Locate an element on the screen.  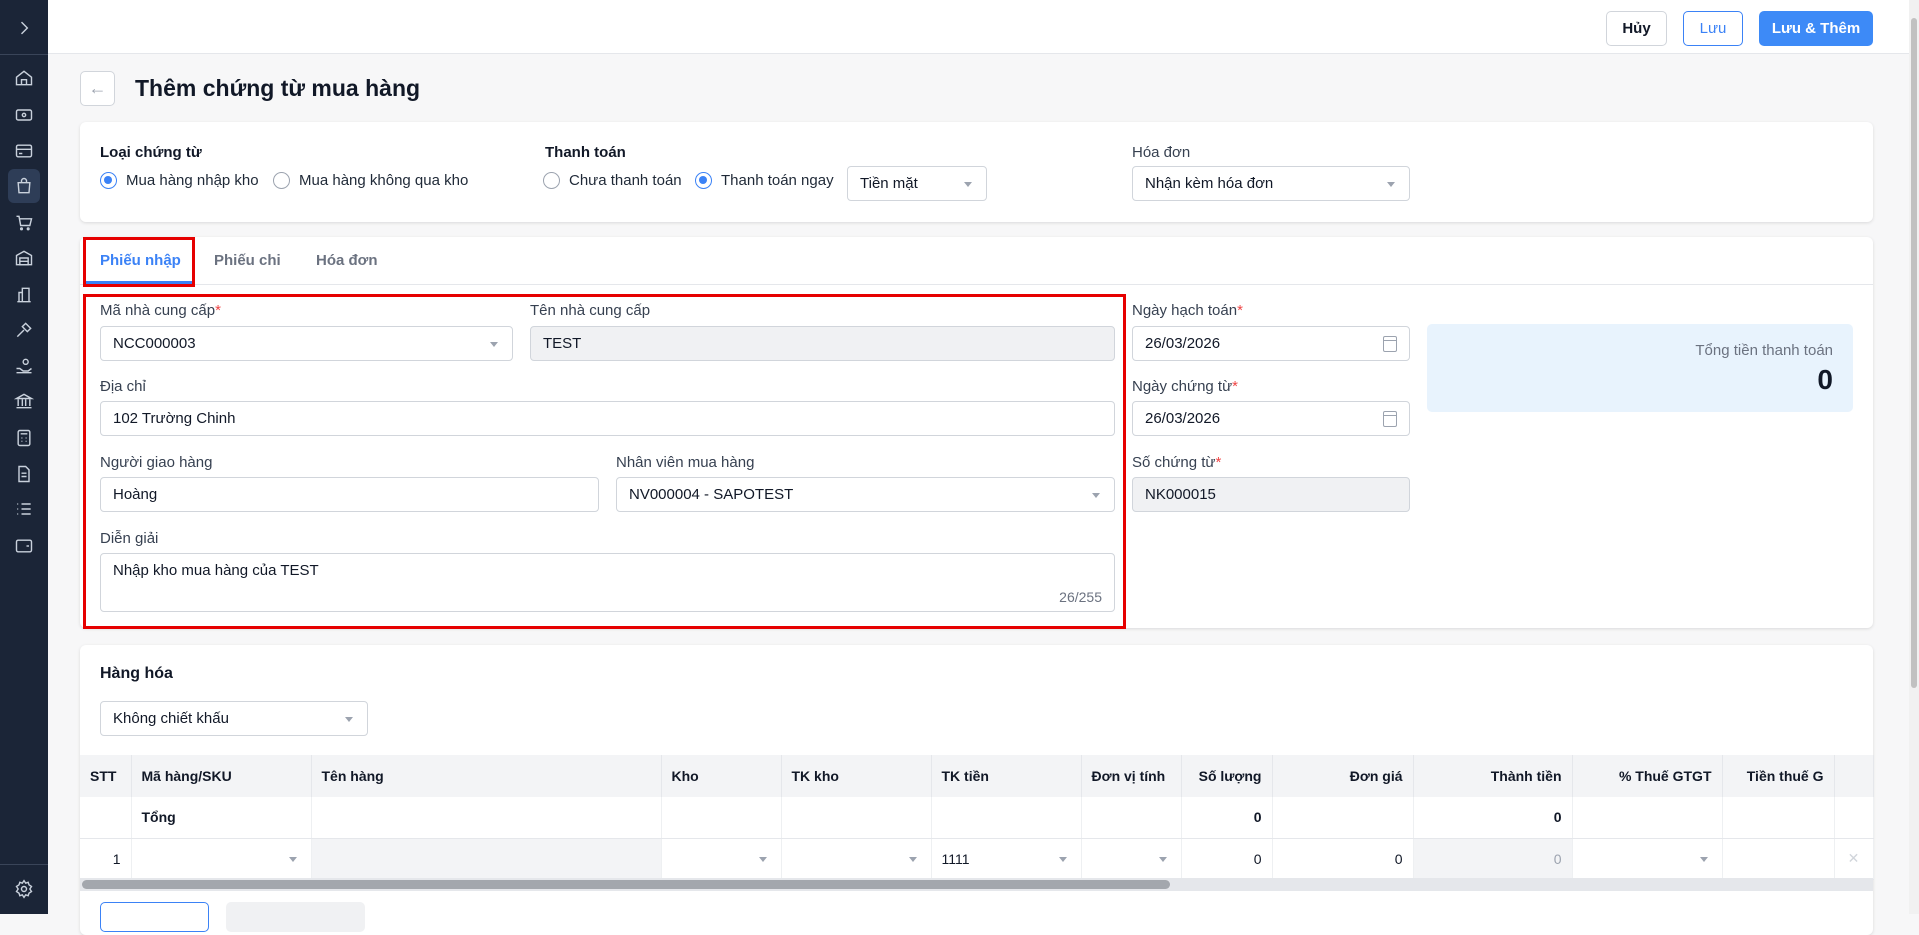
col-stock-account: TK kho is located at coordinates (856, 776).